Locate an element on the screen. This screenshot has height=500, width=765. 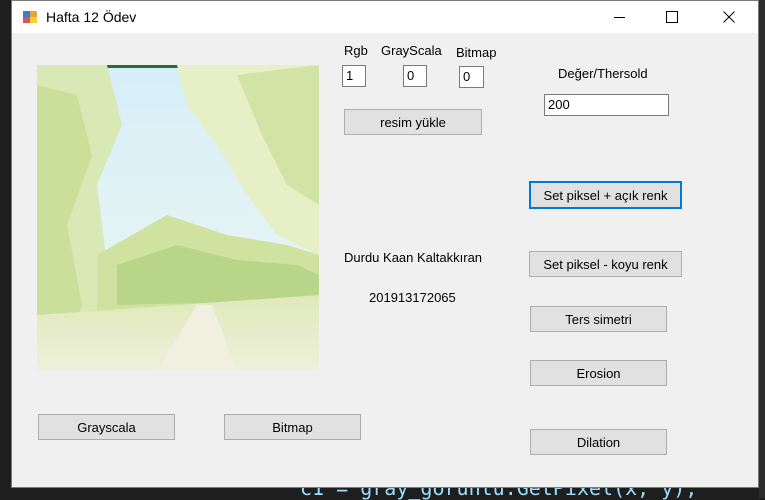
maximize-button is located at coordinates (672, 17).